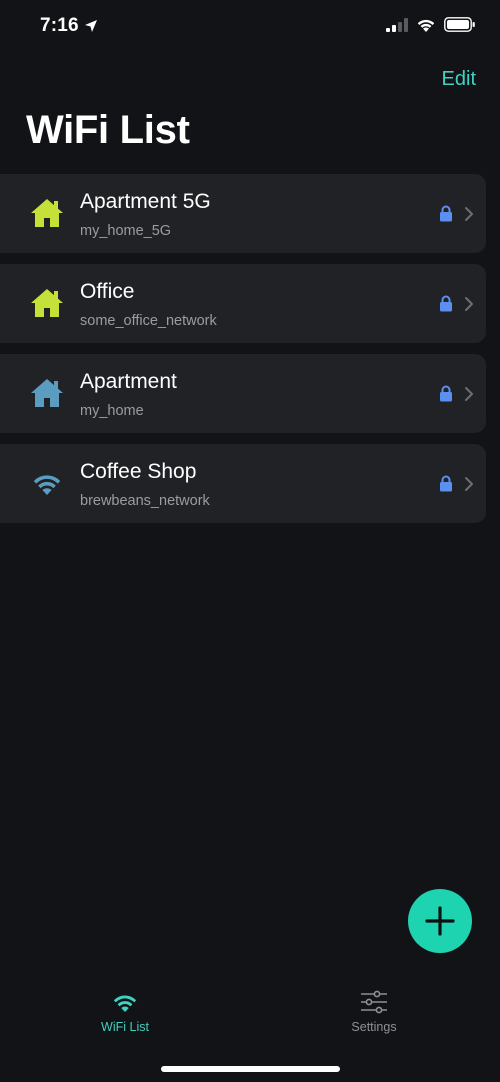 The image size is (500, 1082). Describe the element at coordinates (112, 411) in the screenshot. I see `network-ssid: my_home` at that location.